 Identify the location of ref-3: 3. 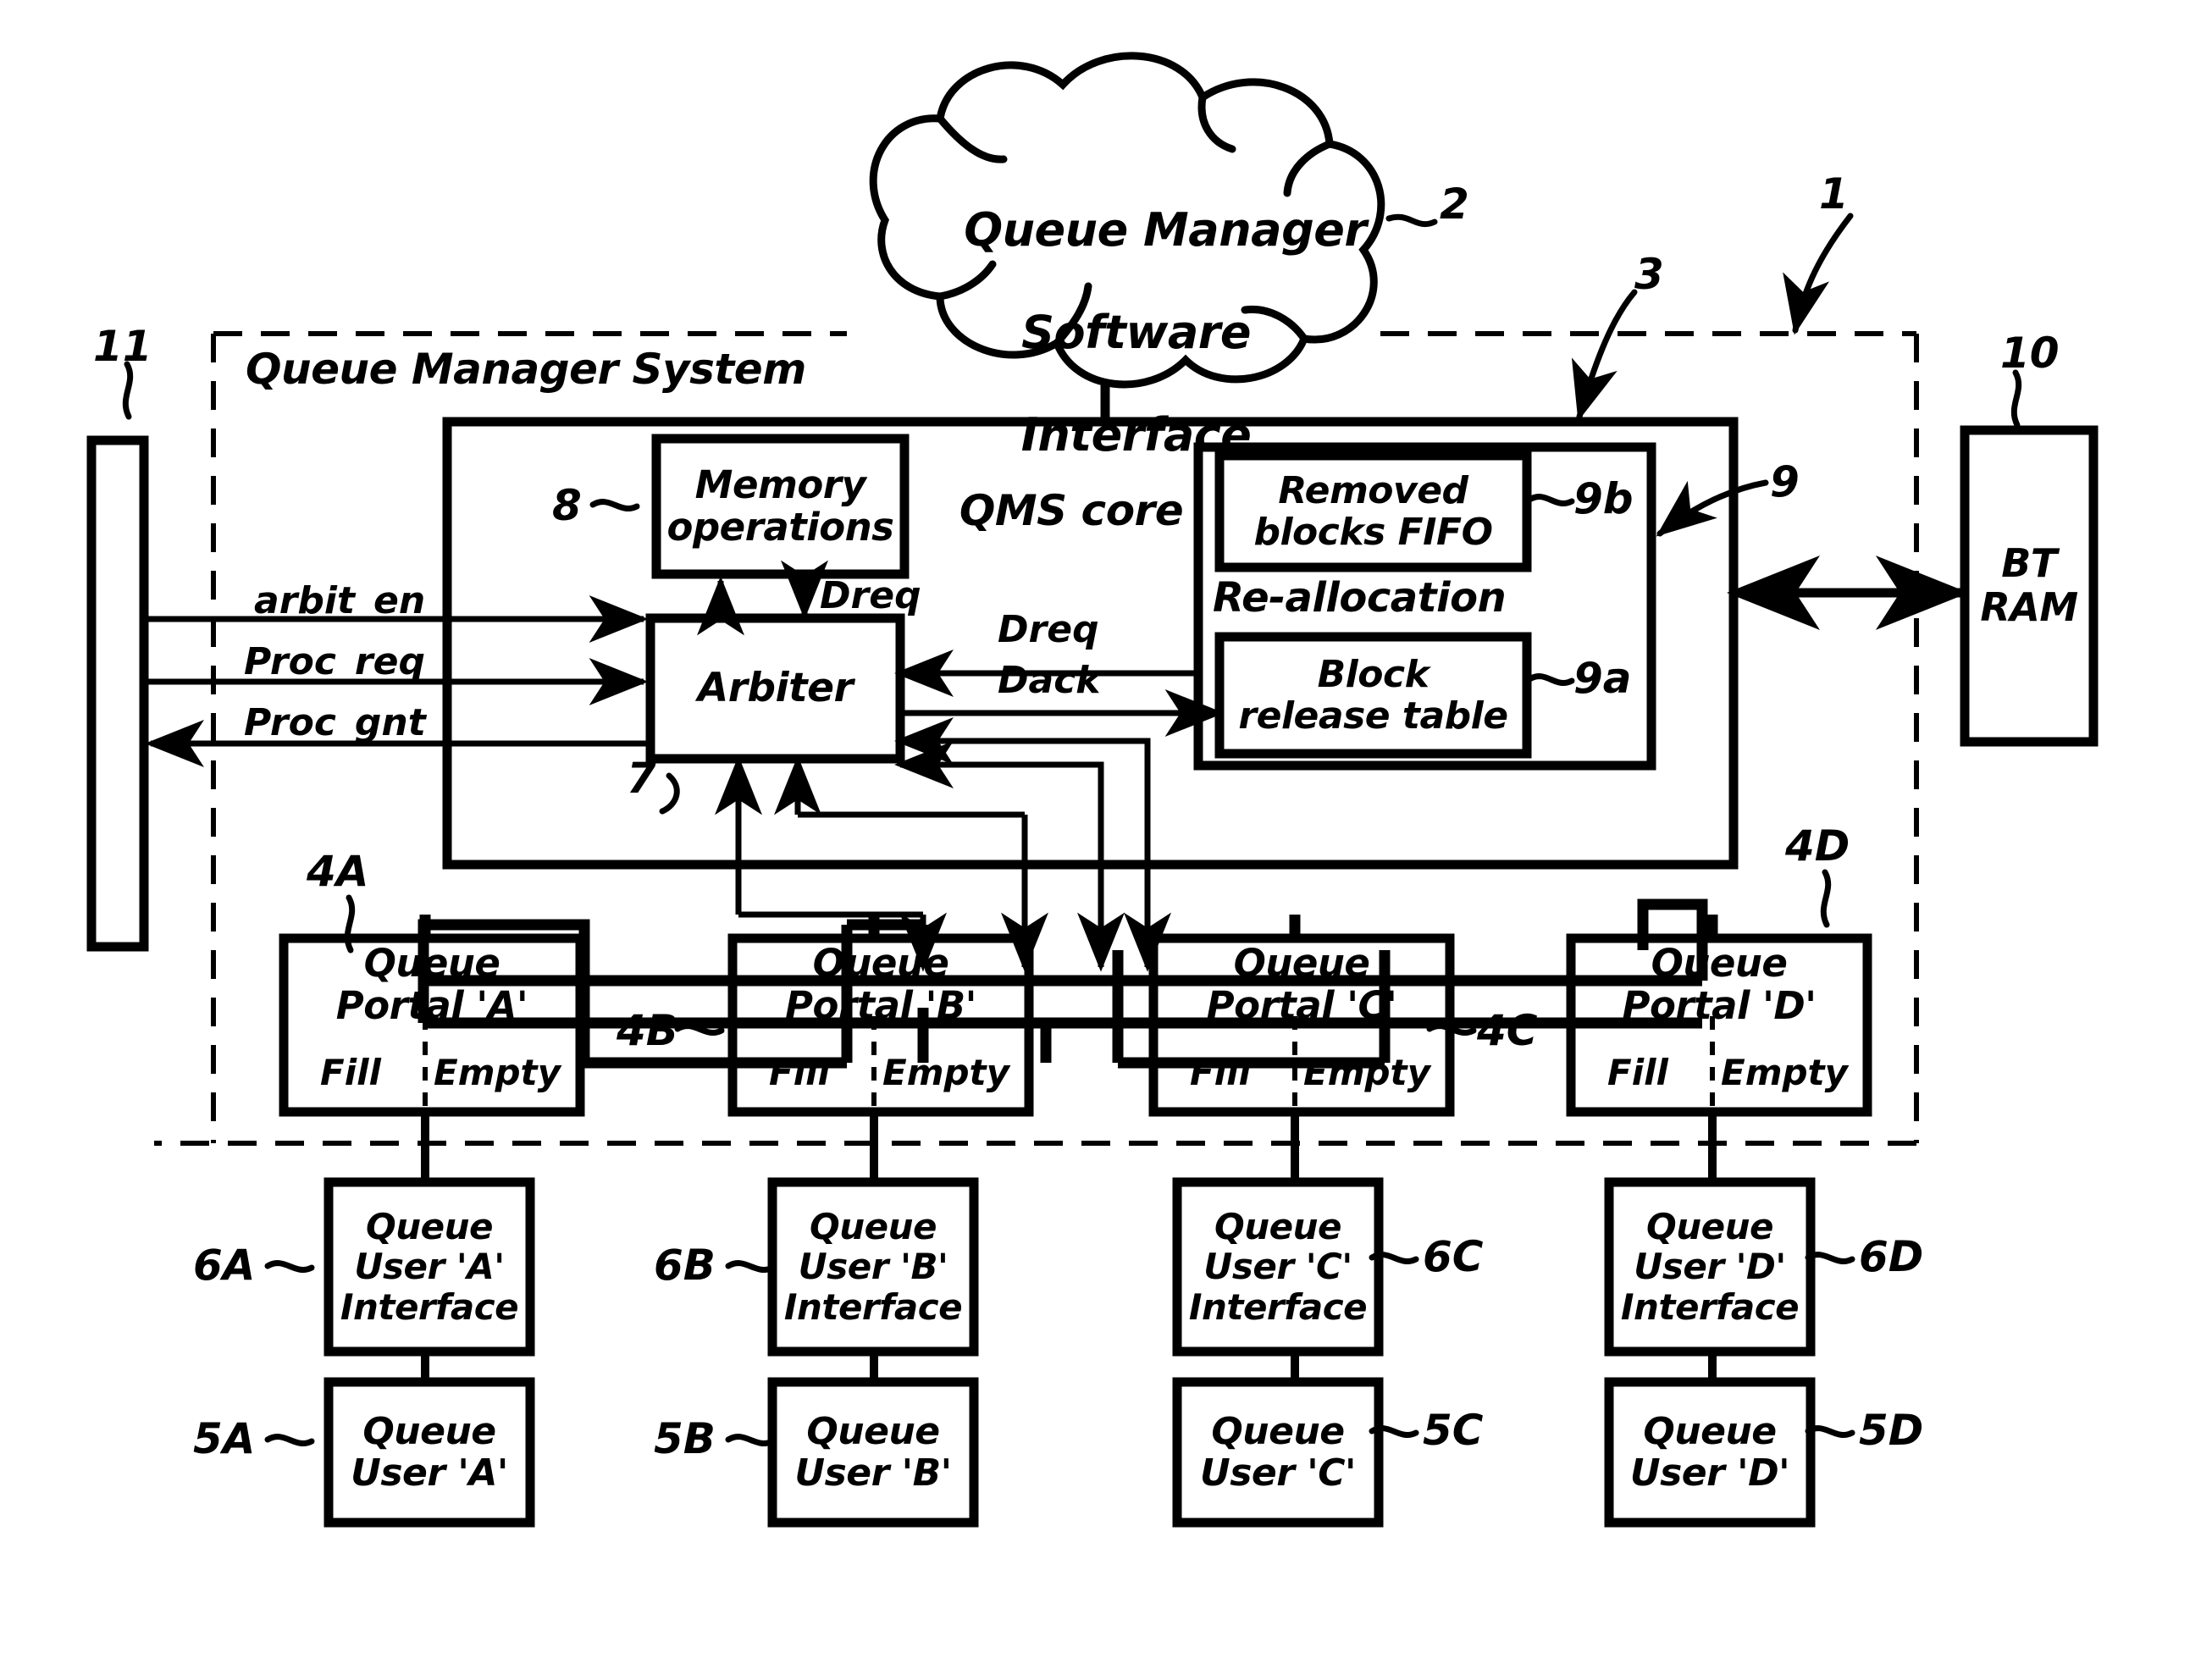
(1649, 274).